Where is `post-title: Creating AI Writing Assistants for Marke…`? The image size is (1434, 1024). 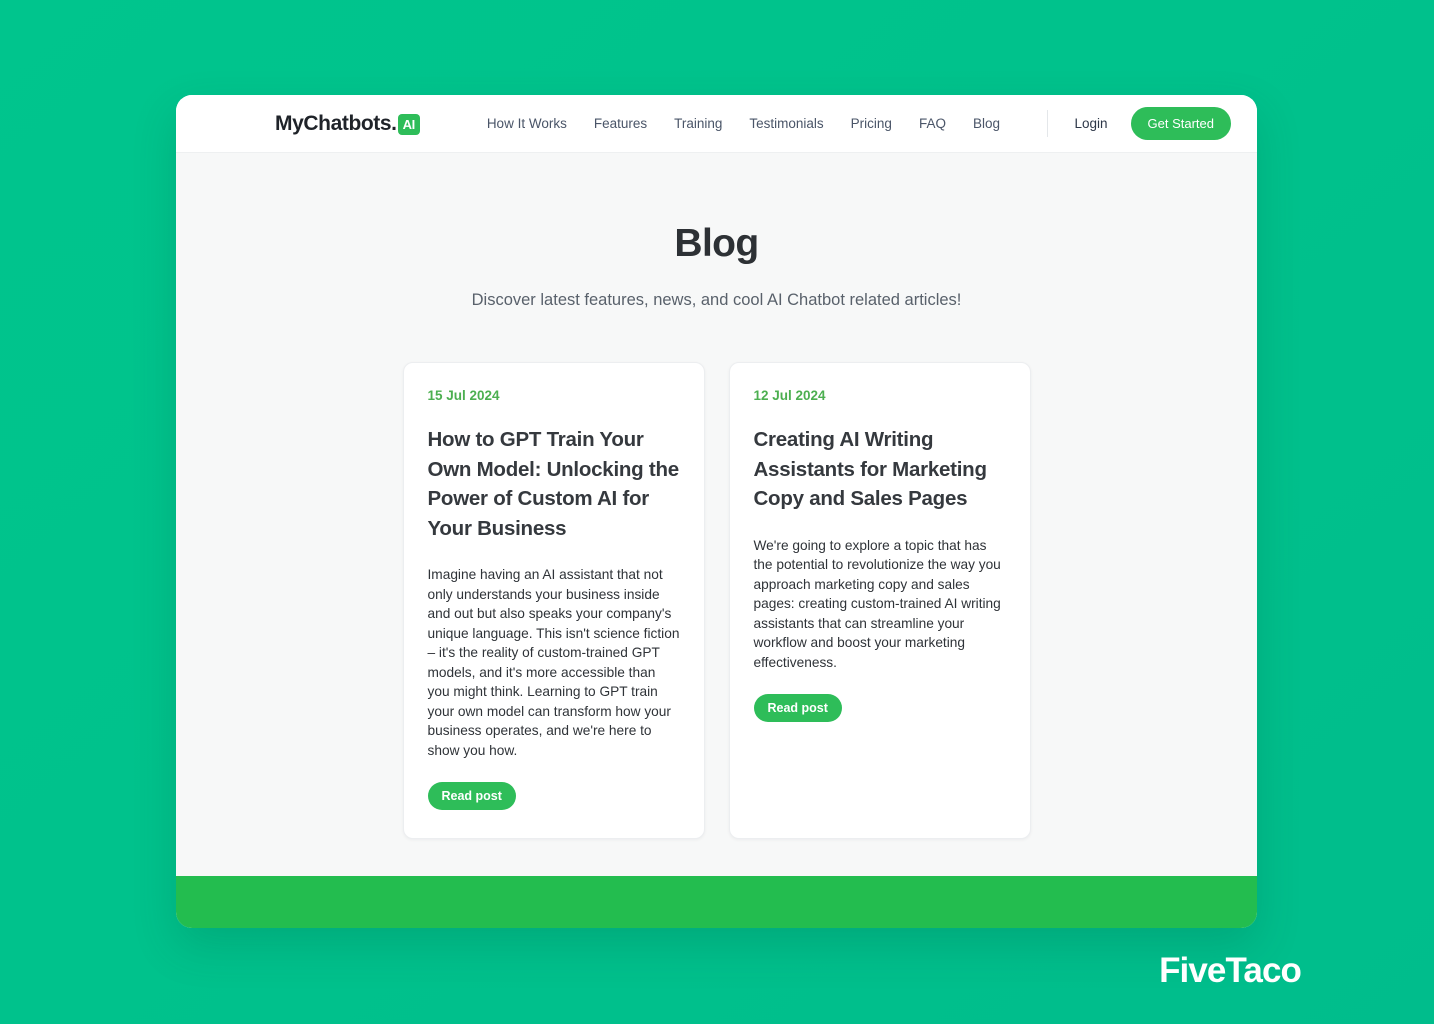
post-title: Creating AI Writing Assistants for Marke… is located at coordinates (870, 469).